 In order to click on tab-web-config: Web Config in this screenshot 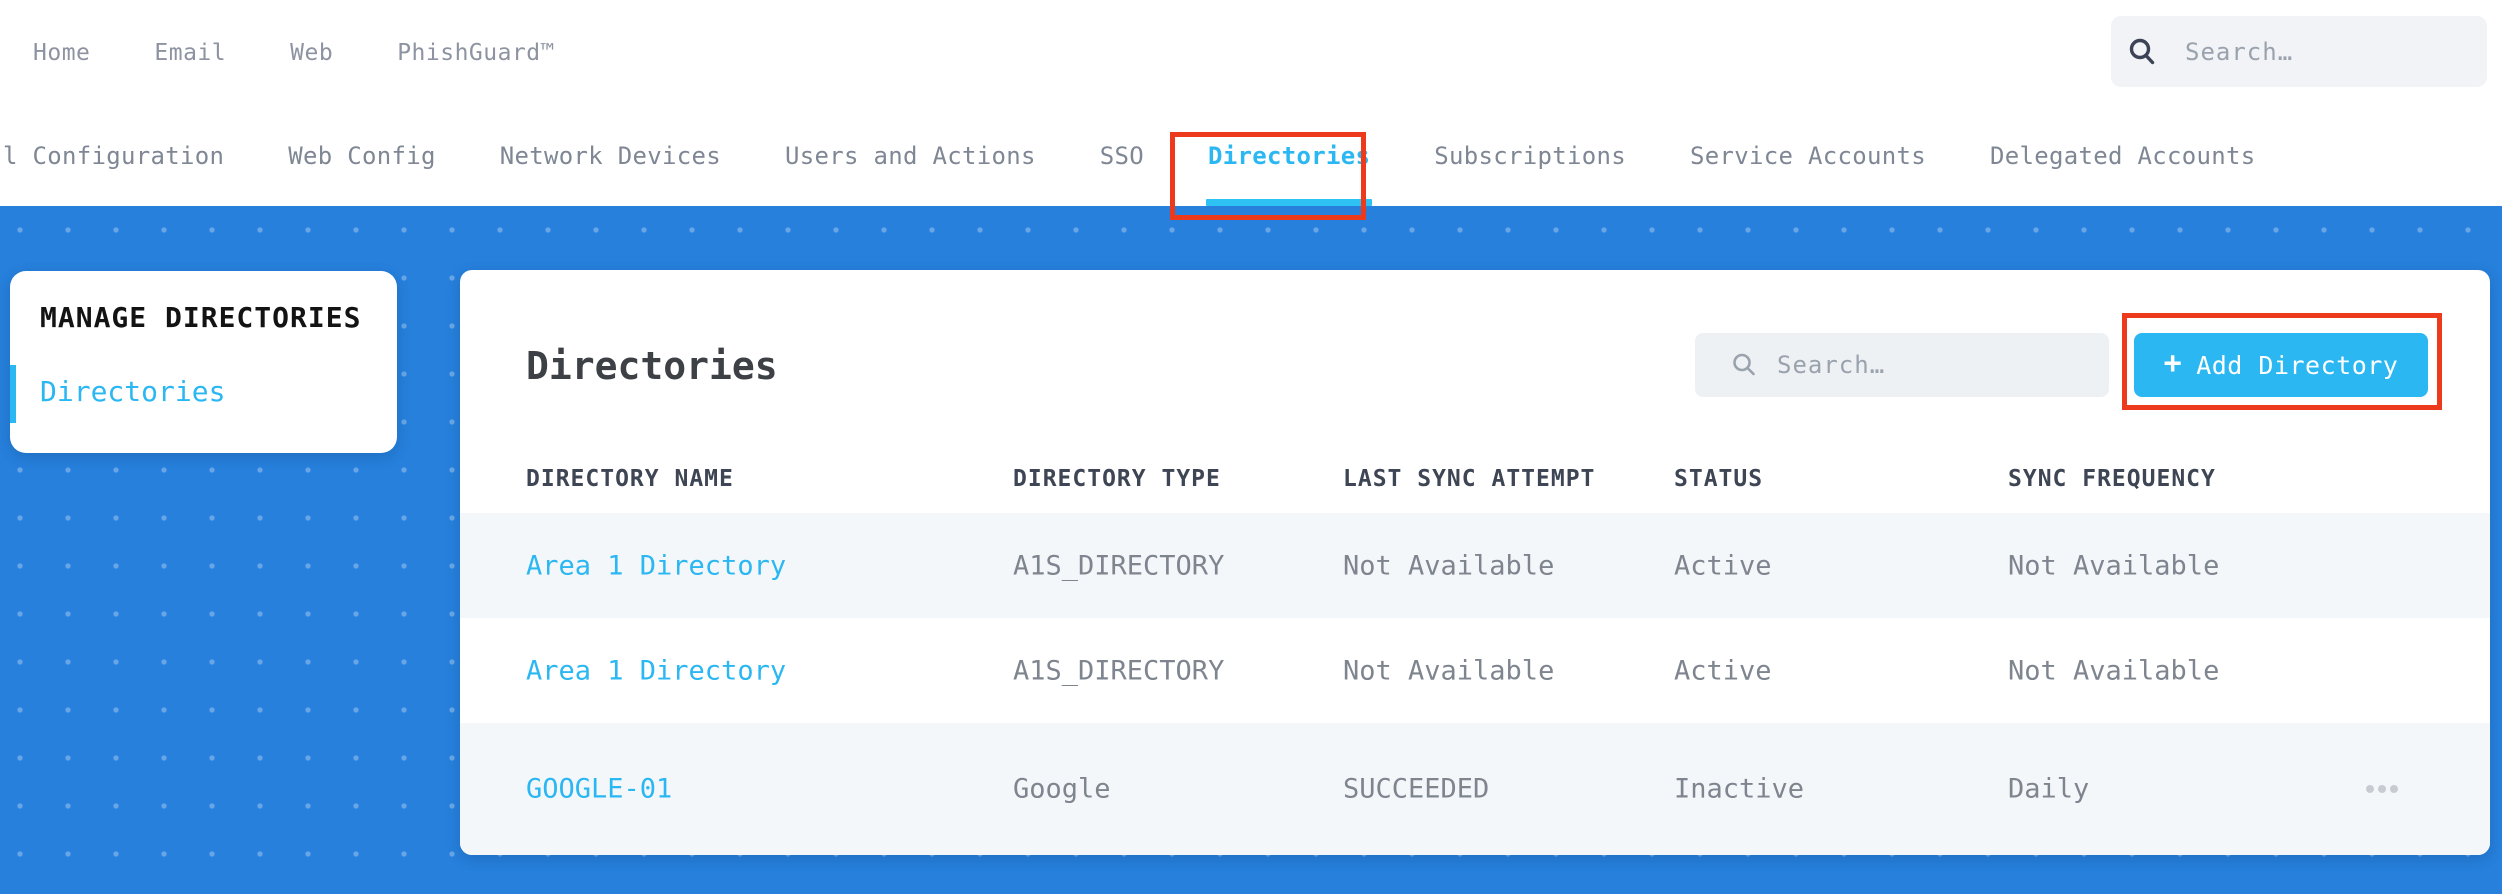, I will do `click(362, 156)`.